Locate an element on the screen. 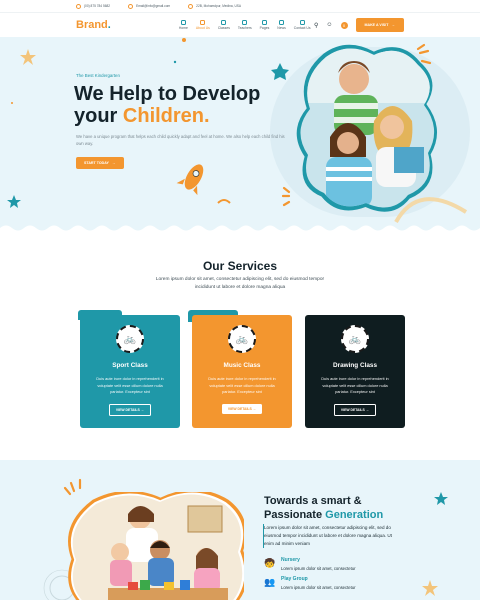  playgroup-icon: 👥 is located at coordinates (270, 582).